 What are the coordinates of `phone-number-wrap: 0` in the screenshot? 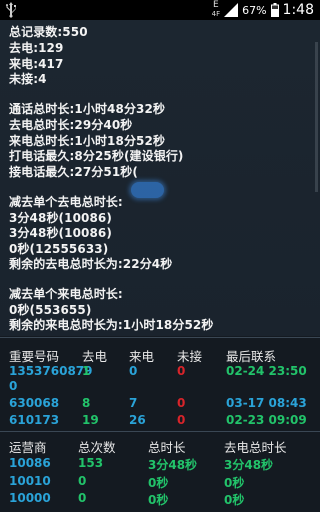 It's located at (13, 386).